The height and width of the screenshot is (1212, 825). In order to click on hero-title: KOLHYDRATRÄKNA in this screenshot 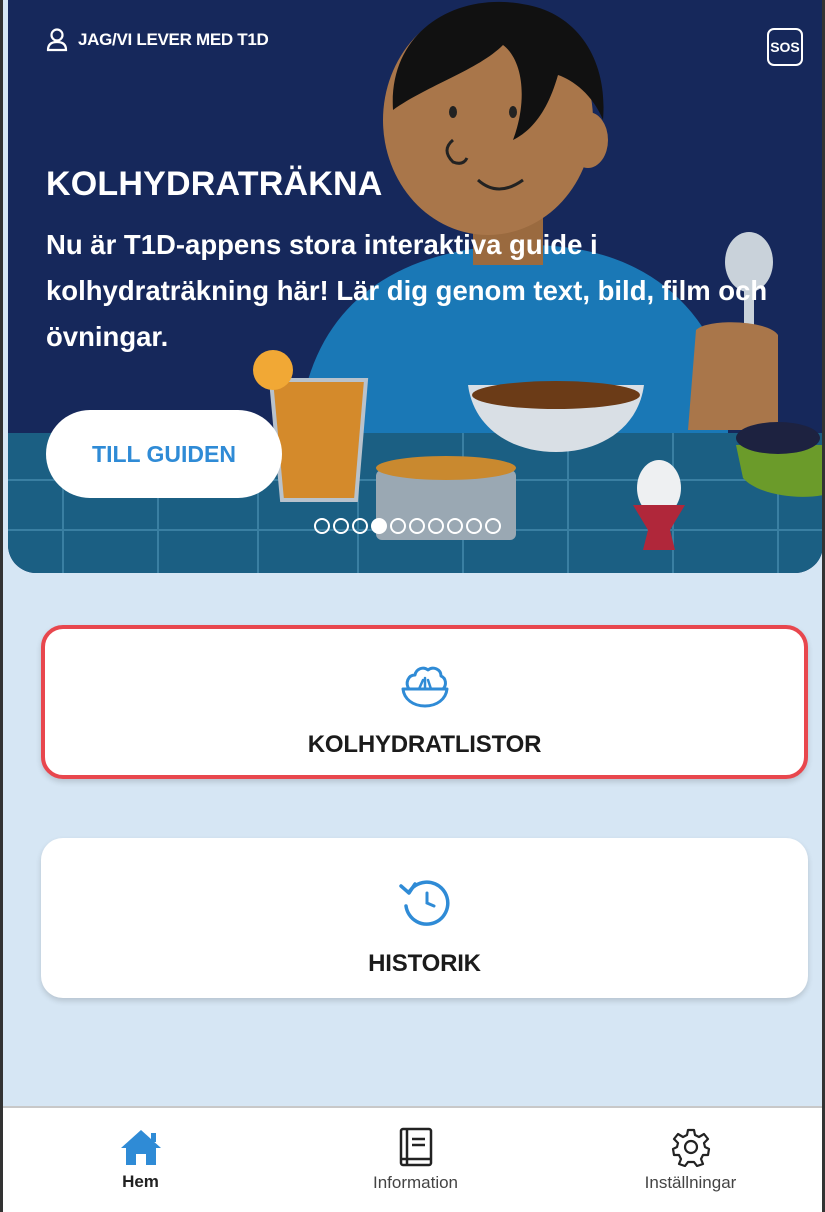, I will do `click(214, 184)`.